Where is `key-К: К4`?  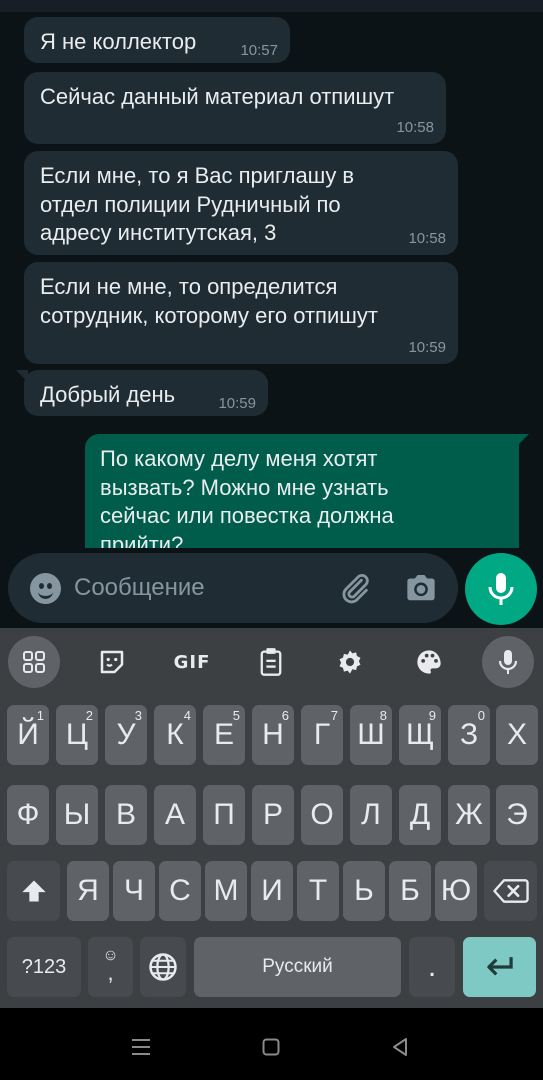
key-К: К4 is located at coordinates (175, 735).